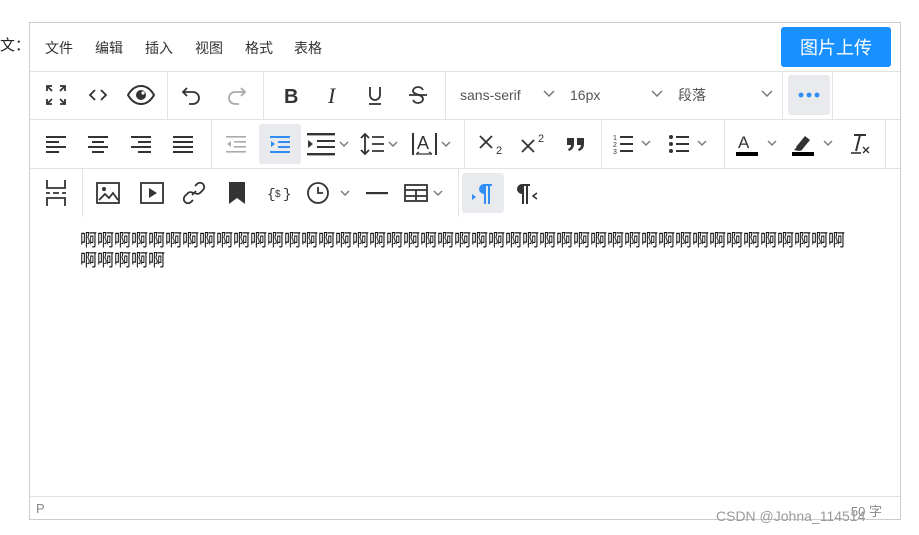 Image resolution: width=919 pixels, height=535 pixels. Describe the element at coordinates (259, 48) in the screenshot. I see `menu-format: 格式` at that location.